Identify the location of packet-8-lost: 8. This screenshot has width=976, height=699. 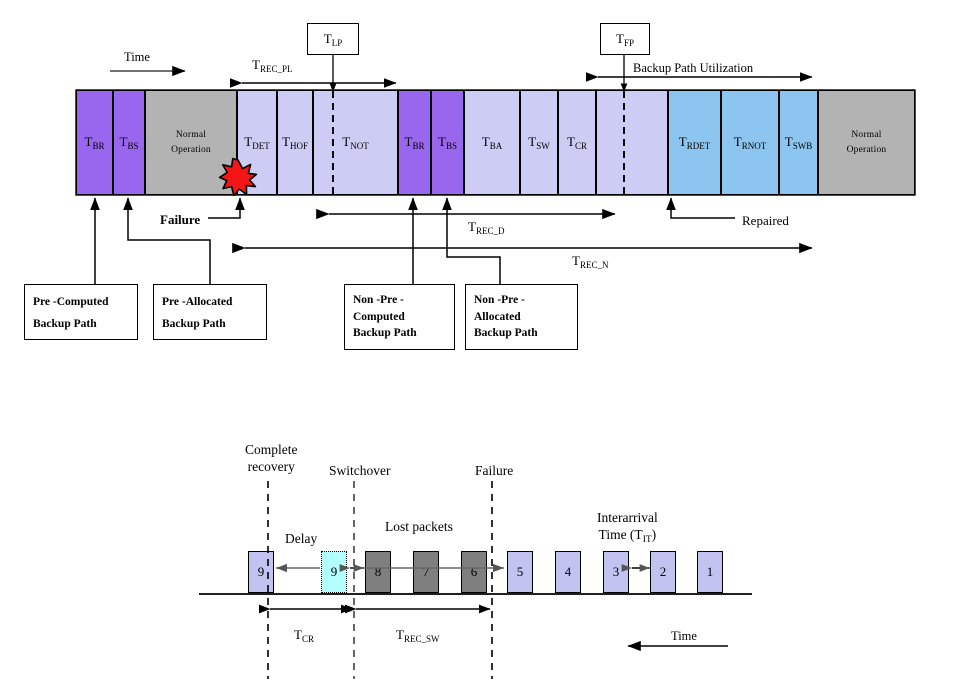
(378, 572).